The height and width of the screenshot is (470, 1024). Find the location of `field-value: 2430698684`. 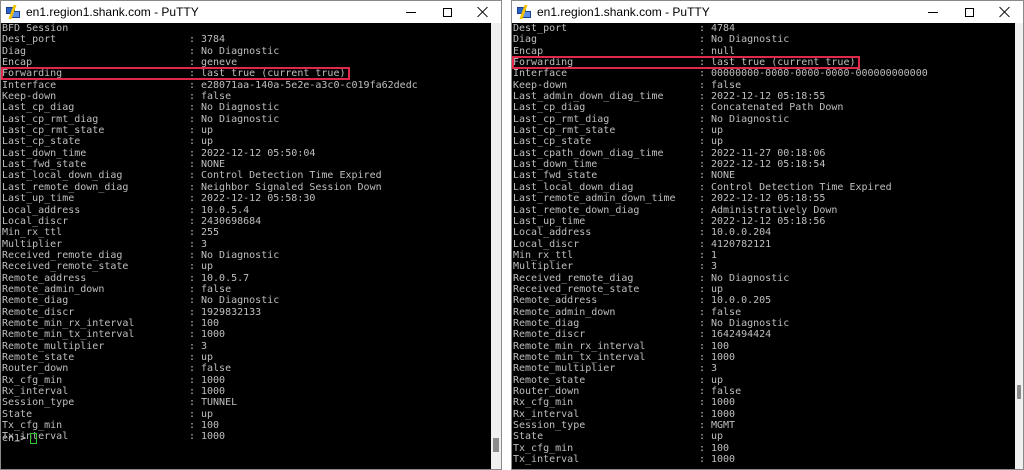

field-value: 2430698684 is located at coordinates (231, 221).